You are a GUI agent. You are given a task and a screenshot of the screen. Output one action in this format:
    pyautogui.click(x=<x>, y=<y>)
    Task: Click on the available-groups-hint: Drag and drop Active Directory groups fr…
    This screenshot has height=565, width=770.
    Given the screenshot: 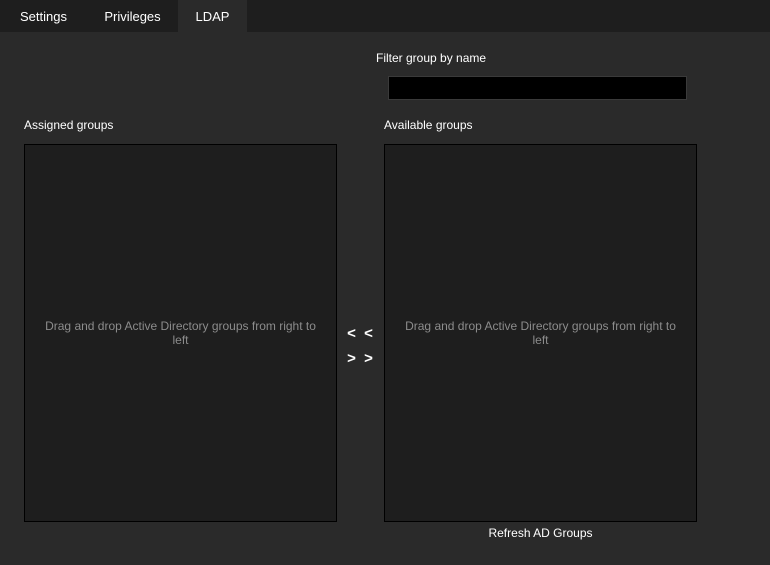 What is the action you would take?
    pyautogui.click(x=540, y=333)
    